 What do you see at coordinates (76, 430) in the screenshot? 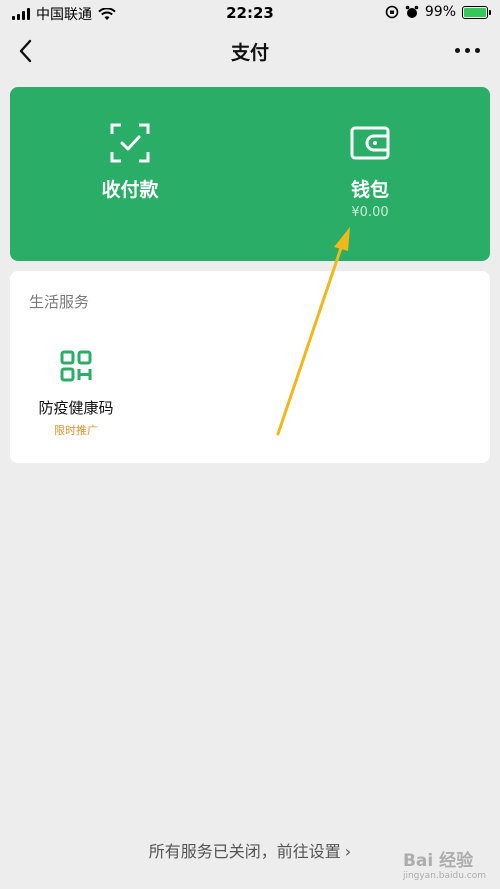
I see `promo-tag: 限时推广` at bounding box center [76, 430].